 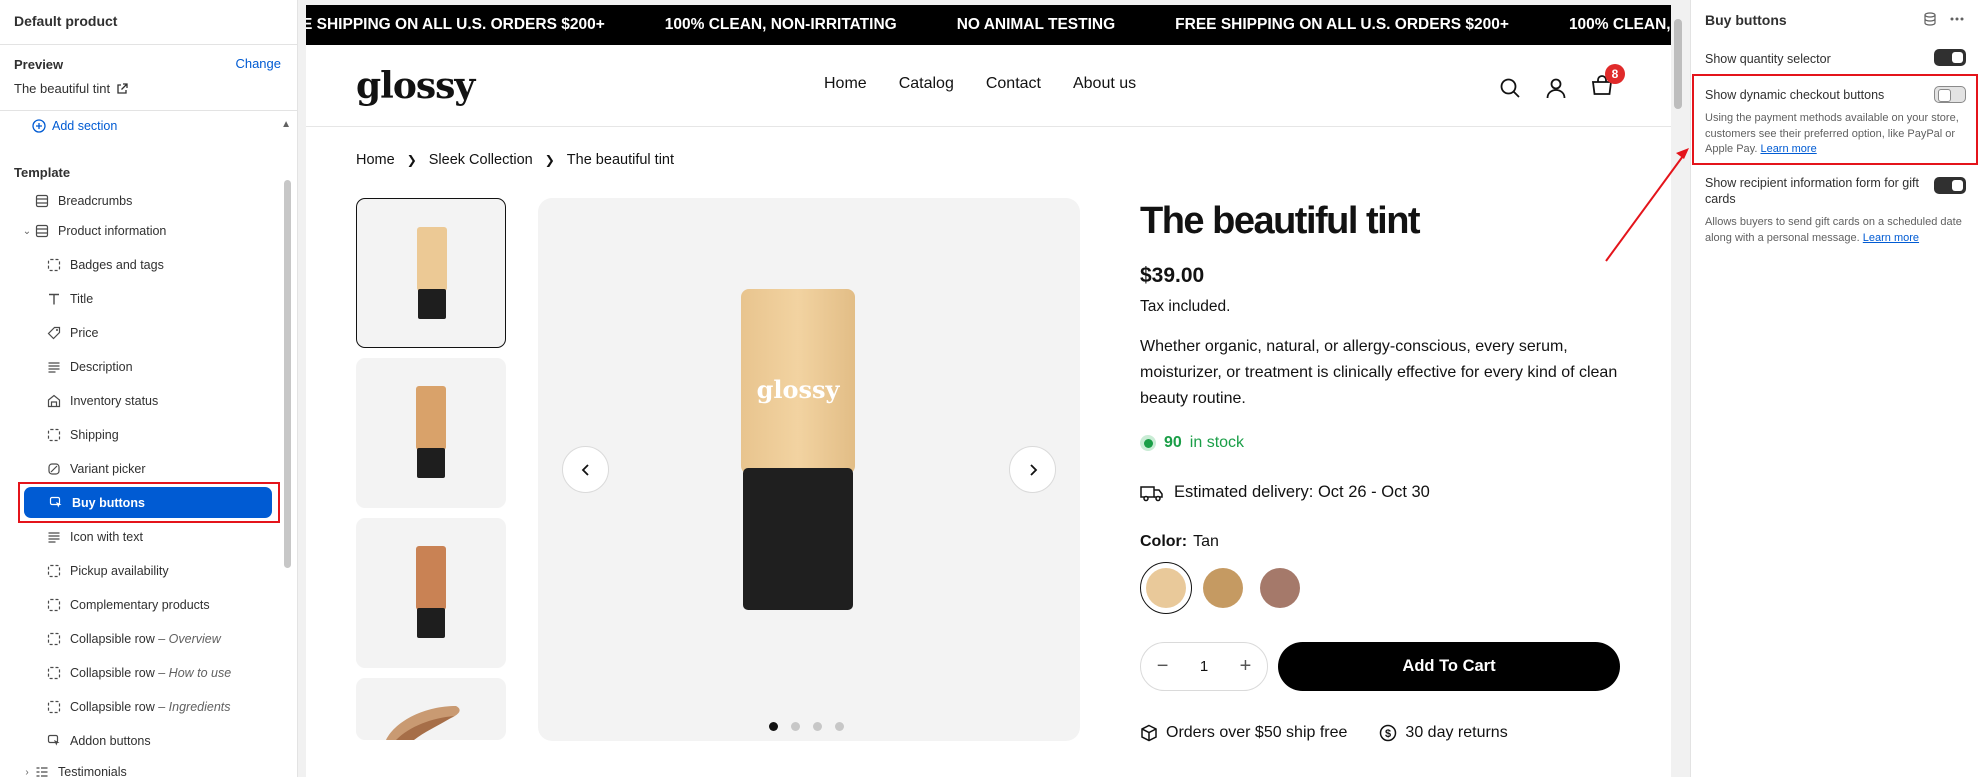 I want to click on sidebar-item-breadcrumbs: Breadcrumbs, so click(x=149, y=201).